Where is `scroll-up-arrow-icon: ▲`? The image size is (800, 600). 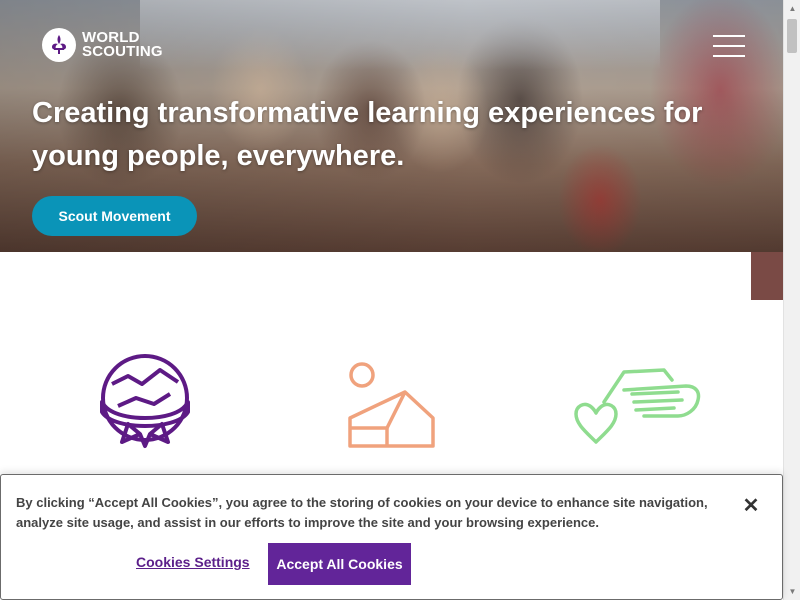 scroll-up-arrow-icon: ▲ is located at coordinates (792, 8).